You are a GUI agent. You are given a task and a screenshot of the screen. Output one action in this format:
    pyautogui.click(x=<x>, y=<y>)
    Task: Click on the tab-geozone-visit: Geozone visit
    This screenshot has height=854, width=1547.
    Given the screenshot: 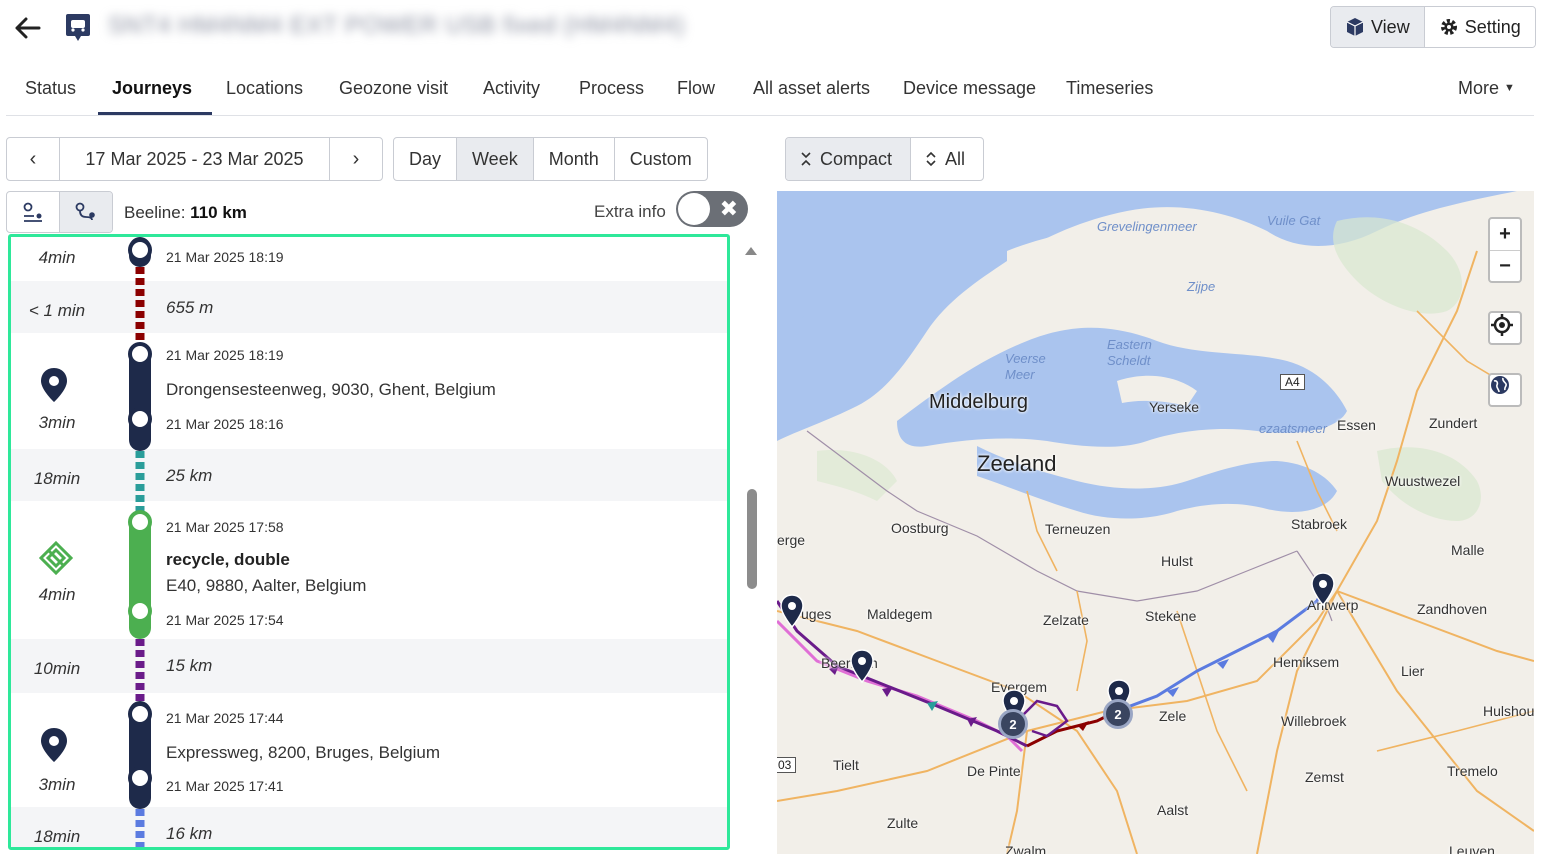 What is the action you would take?
    pyautogui.click(x=393, y=88)
    